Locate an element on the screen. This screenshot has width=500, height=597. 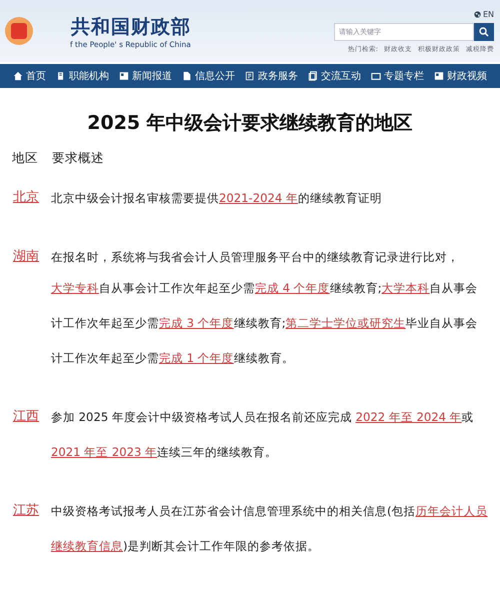
requirement-text: 参加 2025 年度会计中级资格考试人员在报名前还应完成 2022 年至 2024 年或 2021 年至 2023 年连续三年的继续教育。 is located at coordinates (263, 435).